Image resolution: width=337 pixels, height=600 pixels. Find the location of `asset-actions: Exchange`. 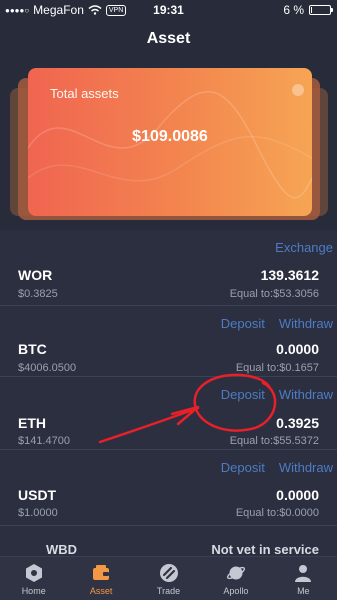

asset-actions: Exchange is located at coordinates (304, 247).